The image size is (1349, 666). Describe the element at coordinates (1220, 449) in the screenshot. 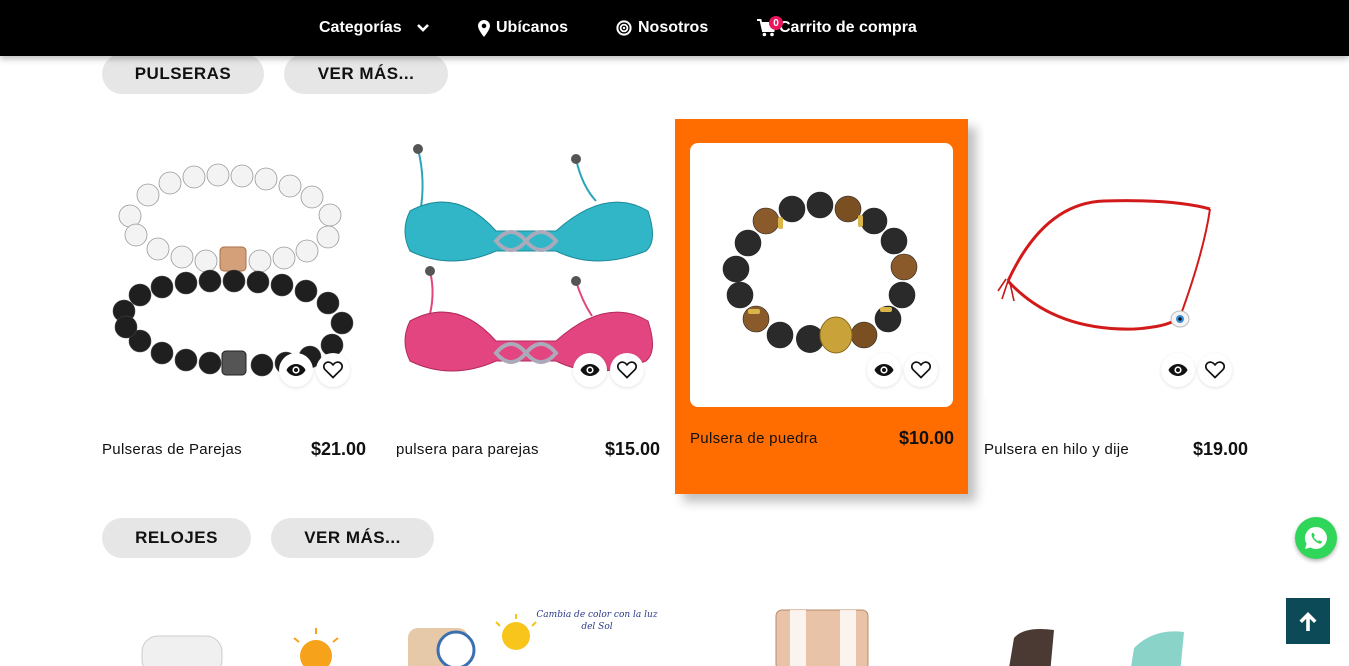

I see `product-price: $19.00` at that location.